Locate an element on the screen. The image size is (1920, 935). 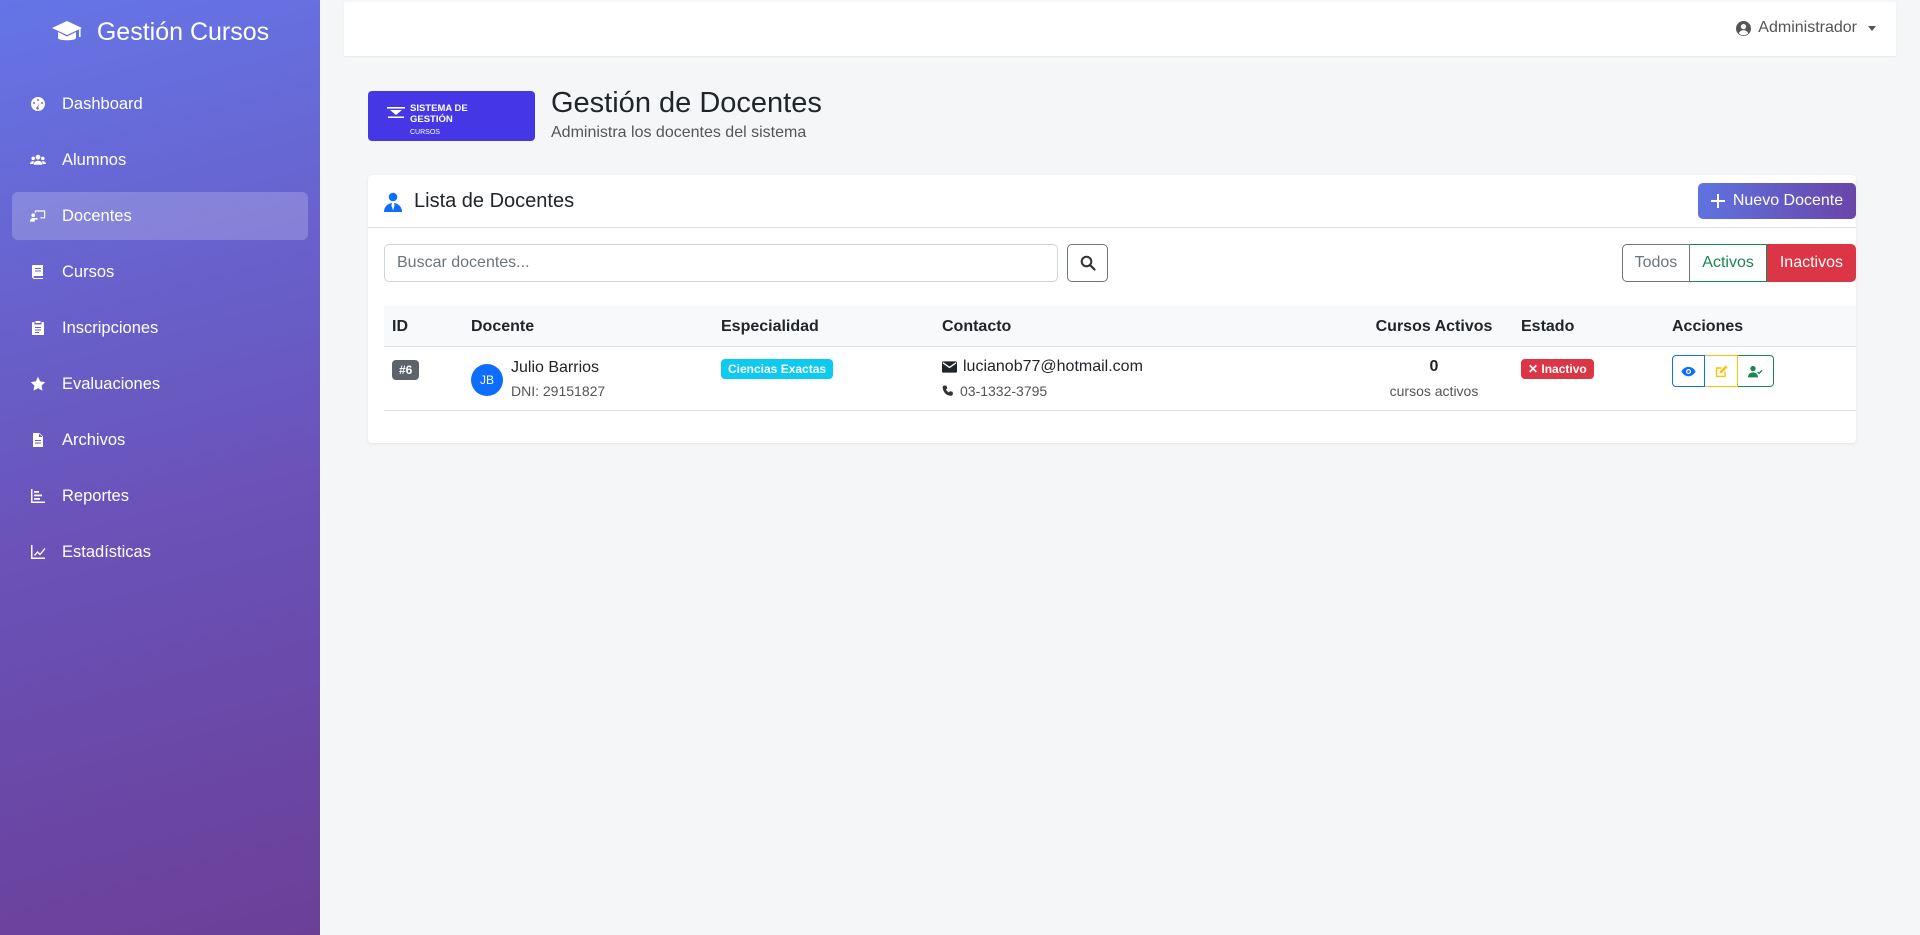
graduation-cap-icon is located at coordinates (66, 31).